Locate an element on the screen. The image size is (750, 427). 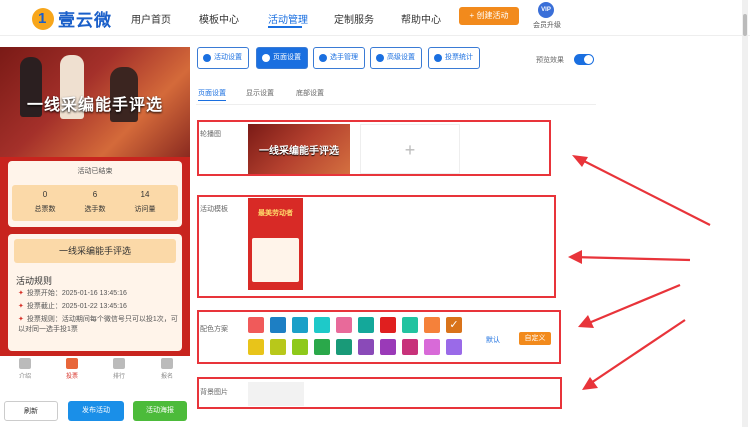
stat-total-votes: 0 总票数 is located at coordinates (45, 201).